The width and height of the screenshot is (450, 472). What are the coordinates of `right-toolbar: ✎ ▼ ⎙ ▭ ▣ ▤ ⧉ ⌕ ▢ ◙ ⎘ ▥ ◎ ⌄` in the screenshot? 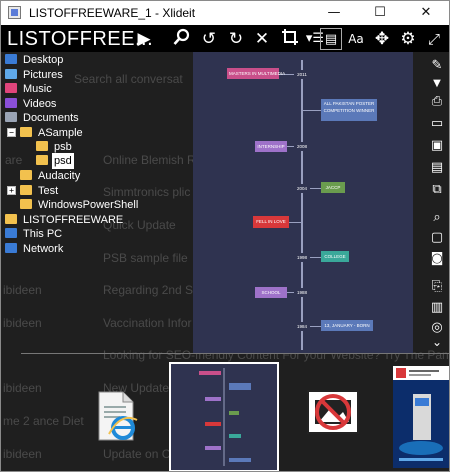 It's located at (437, 202).